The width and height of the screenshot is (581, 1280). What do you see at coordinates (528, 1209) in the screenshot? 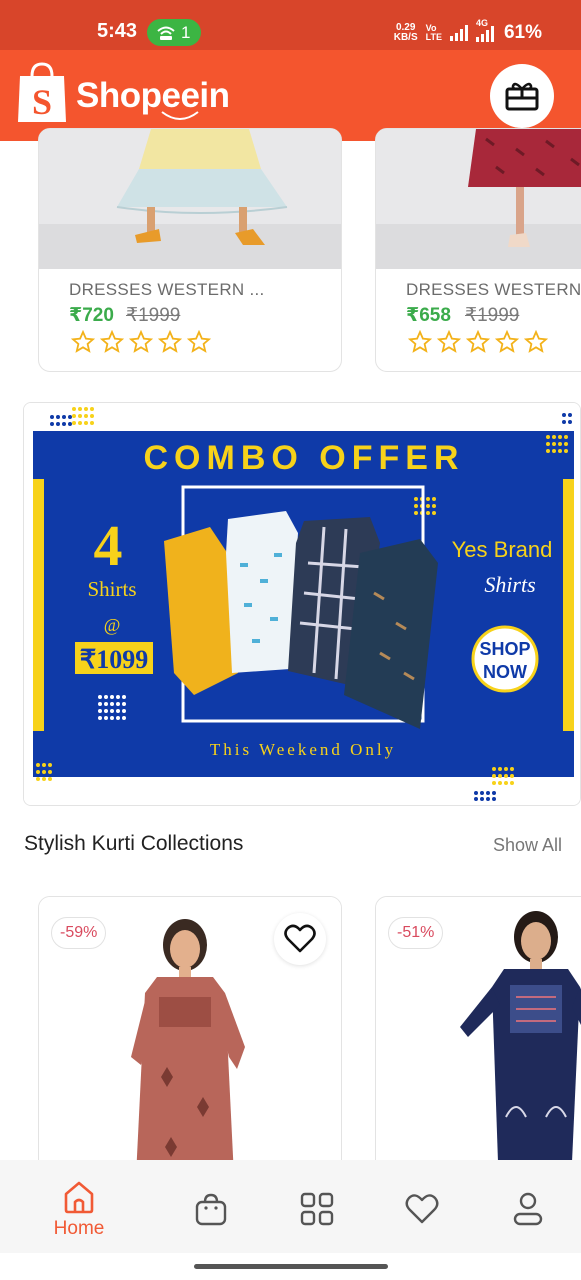
I see `profile-icon` at bounding box center [528, 1209].